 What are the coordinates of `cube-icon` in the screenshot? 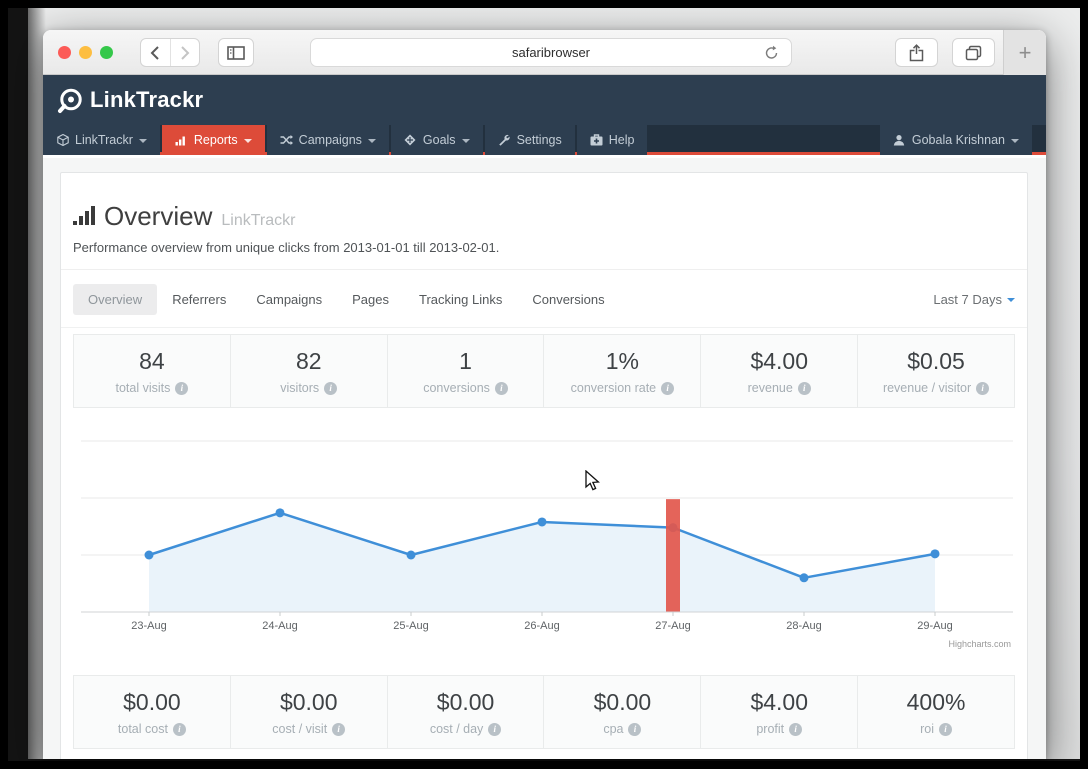 It's located at (62, 140).